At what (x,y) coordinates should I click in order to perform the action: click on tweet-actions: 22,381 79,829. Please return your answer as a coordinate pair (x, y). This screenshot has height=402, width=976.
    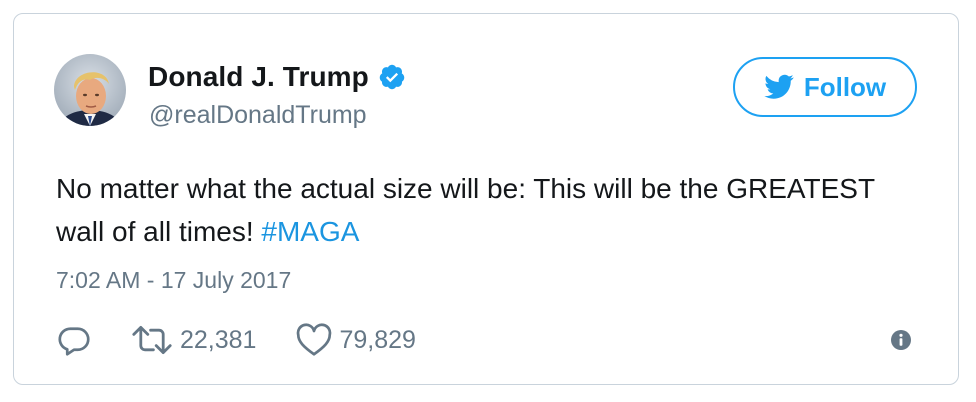
    Looking at the image, I should click on (236, 340).